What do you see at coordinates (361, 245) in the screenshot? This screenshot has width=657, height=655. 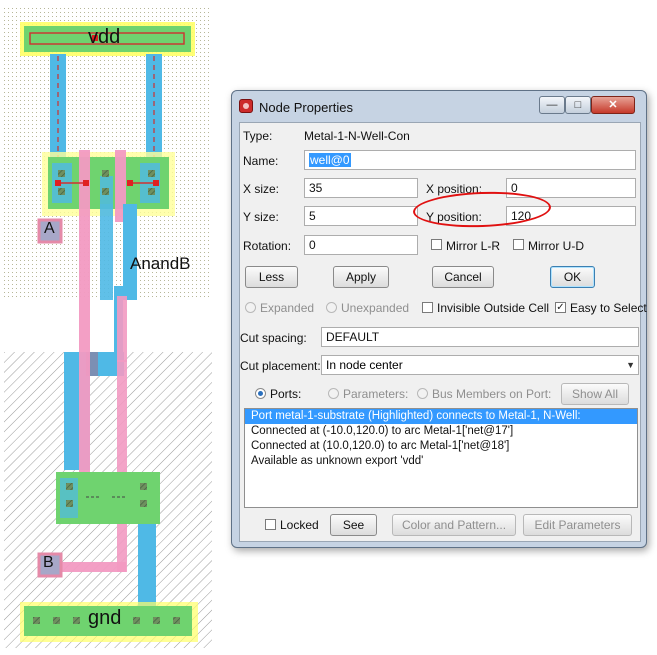 I see `rotation-field: 0` at bounding box center [361, 245].